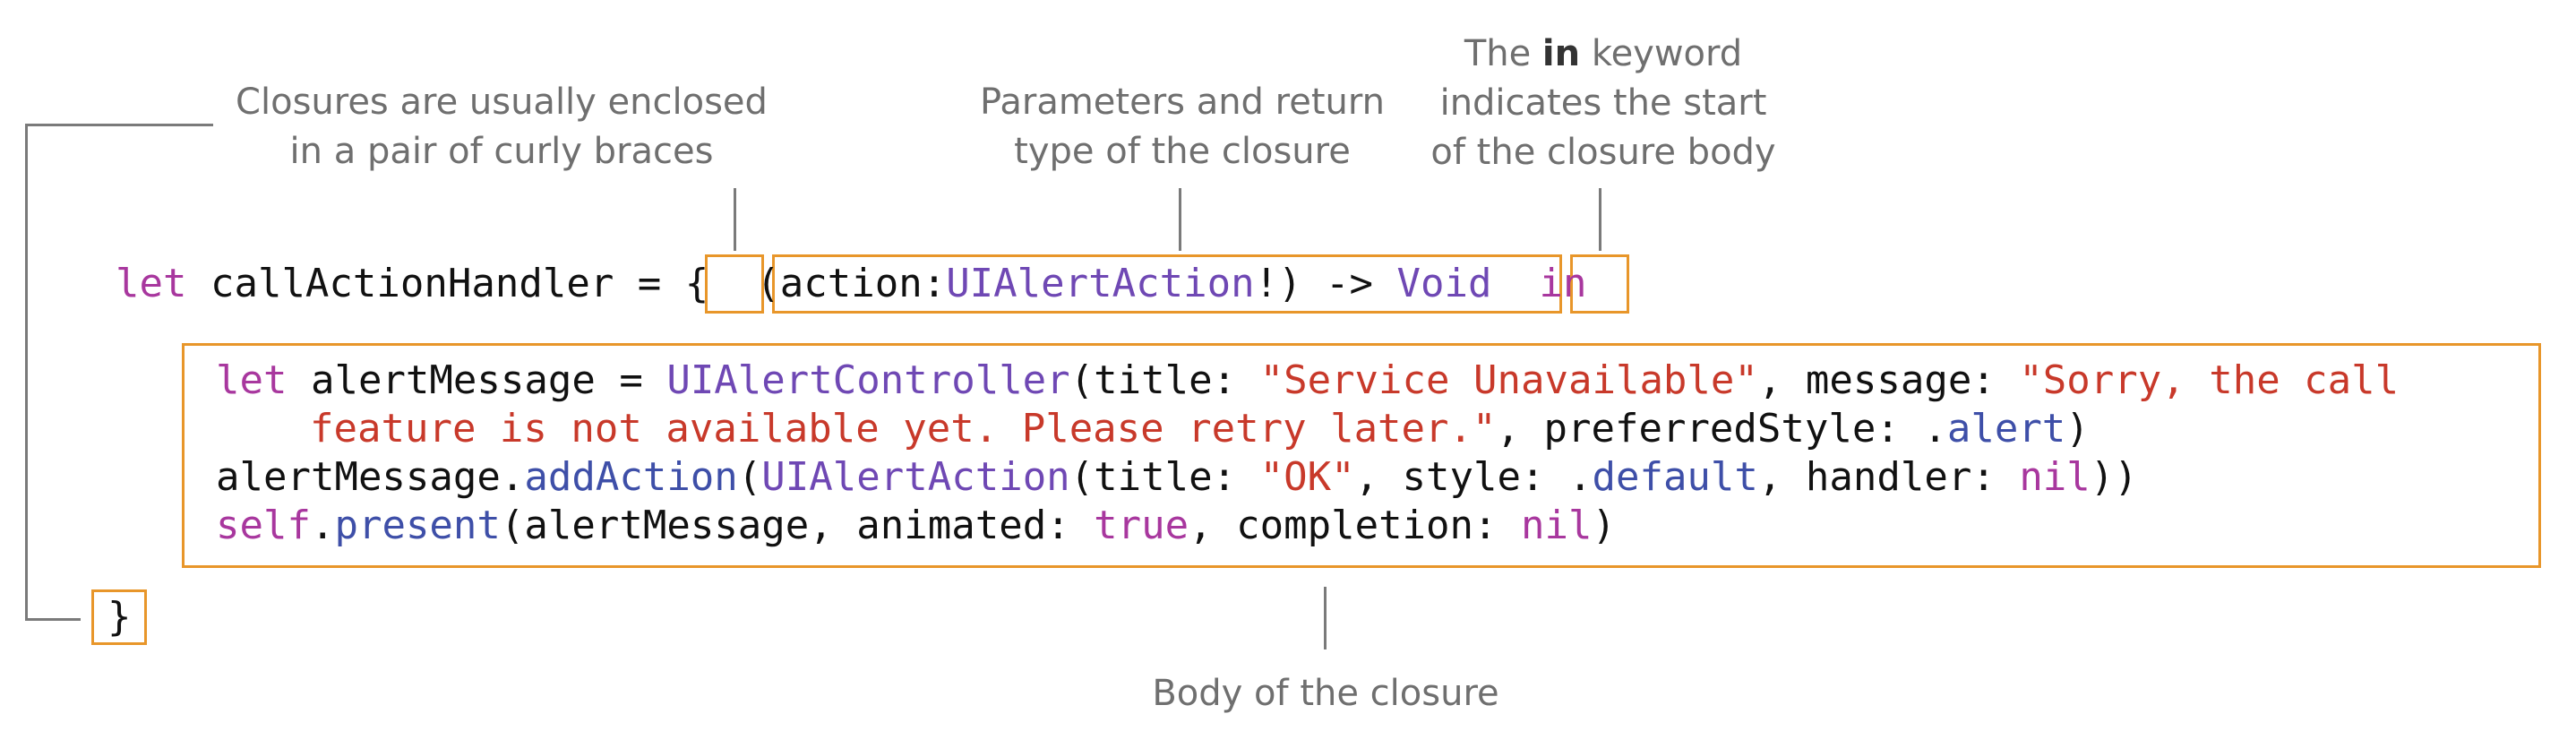 The width and height of the screenshot is (2576, 731). What do you see at coordinates (1164, 380) in the screenshot?
I see `body-line-1-text-b: (title:` at bounding box center [1164, 380].